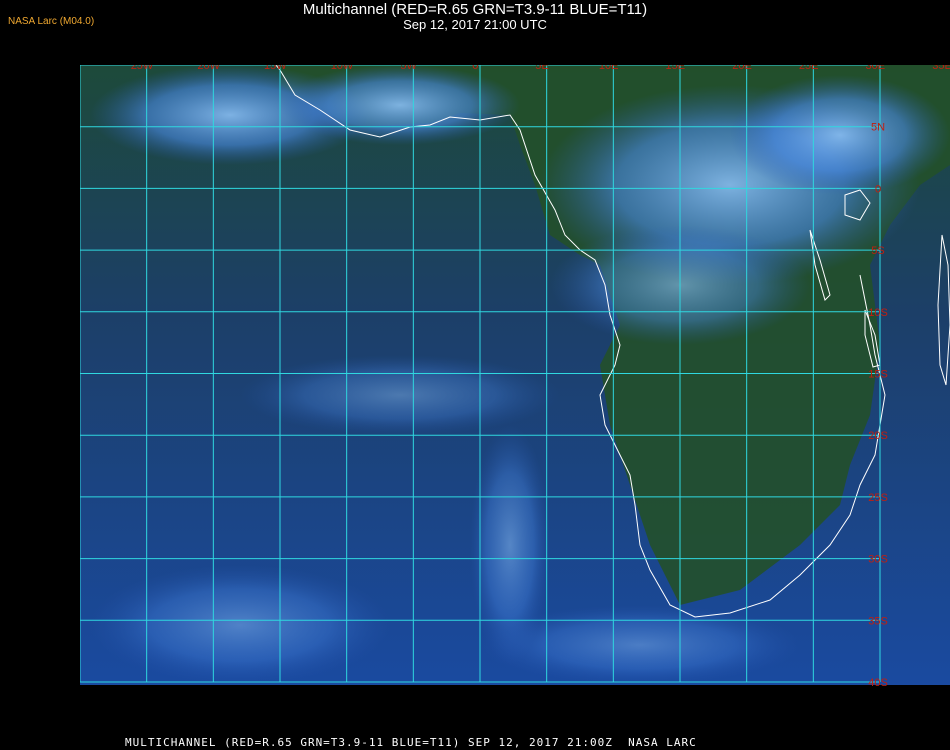 This screenshot has height=750, width=950. Describe the element at coordinates (515, 706) in the screenshot. I see `map-bottom-band` at that location.